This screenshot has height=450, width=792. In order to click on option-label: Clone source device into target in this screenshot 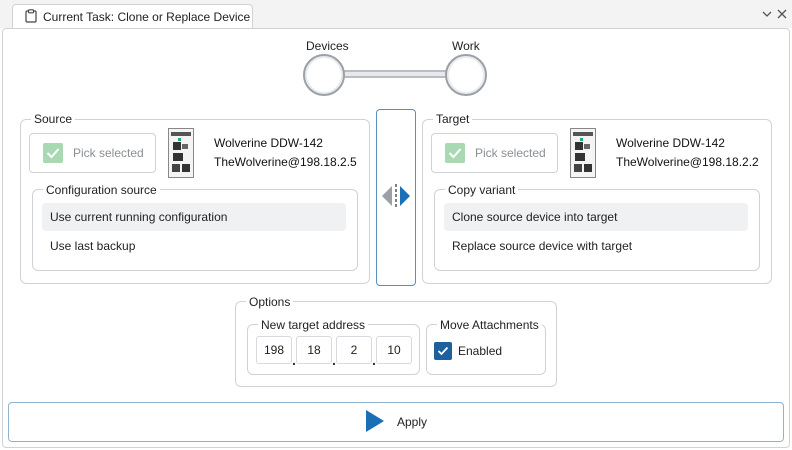, I will do `click(535, 217)`.